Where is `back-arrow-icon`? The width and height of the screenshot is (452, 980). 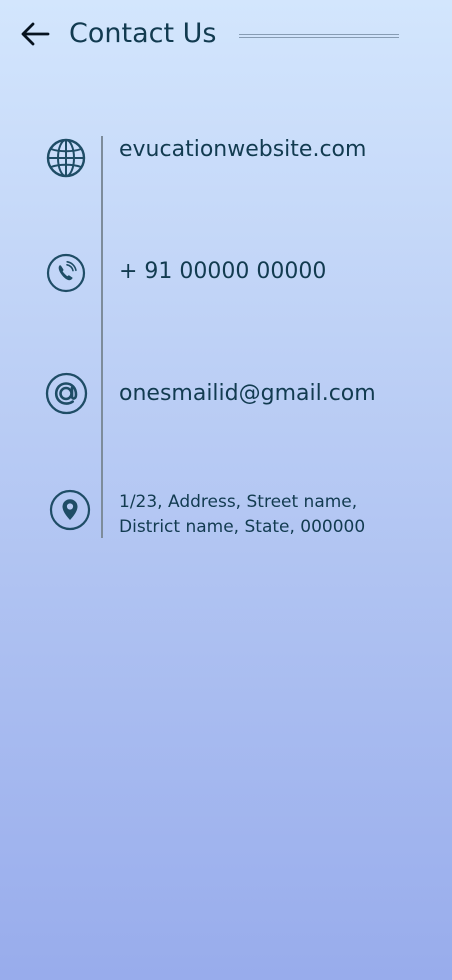 back-arrow-icon is located at coordinates (35, 34).